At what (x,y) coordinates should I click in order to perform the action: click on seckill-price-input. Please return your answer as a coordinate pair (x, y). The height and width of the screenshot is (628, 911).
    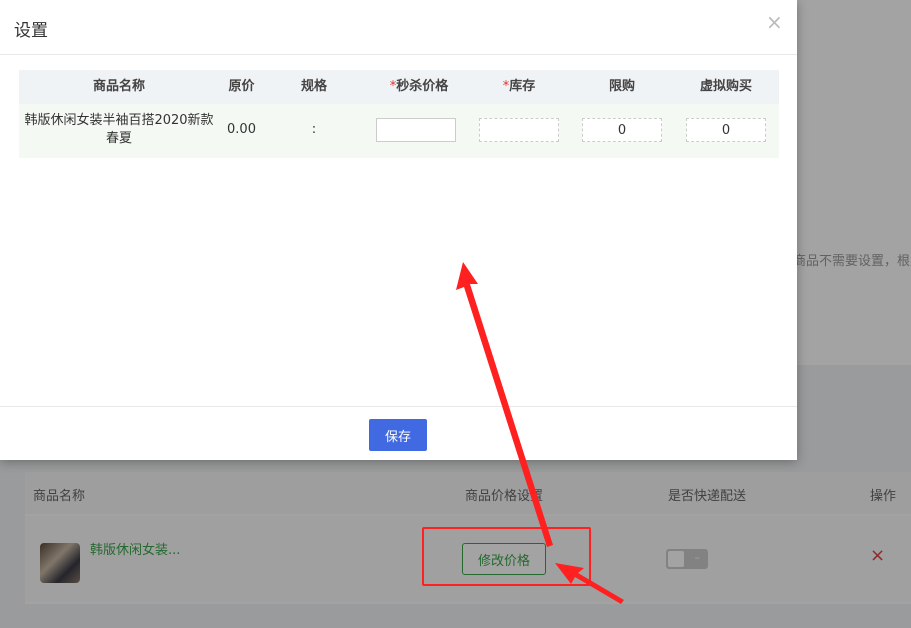
    Looking at the image, I should click on (416, 130).